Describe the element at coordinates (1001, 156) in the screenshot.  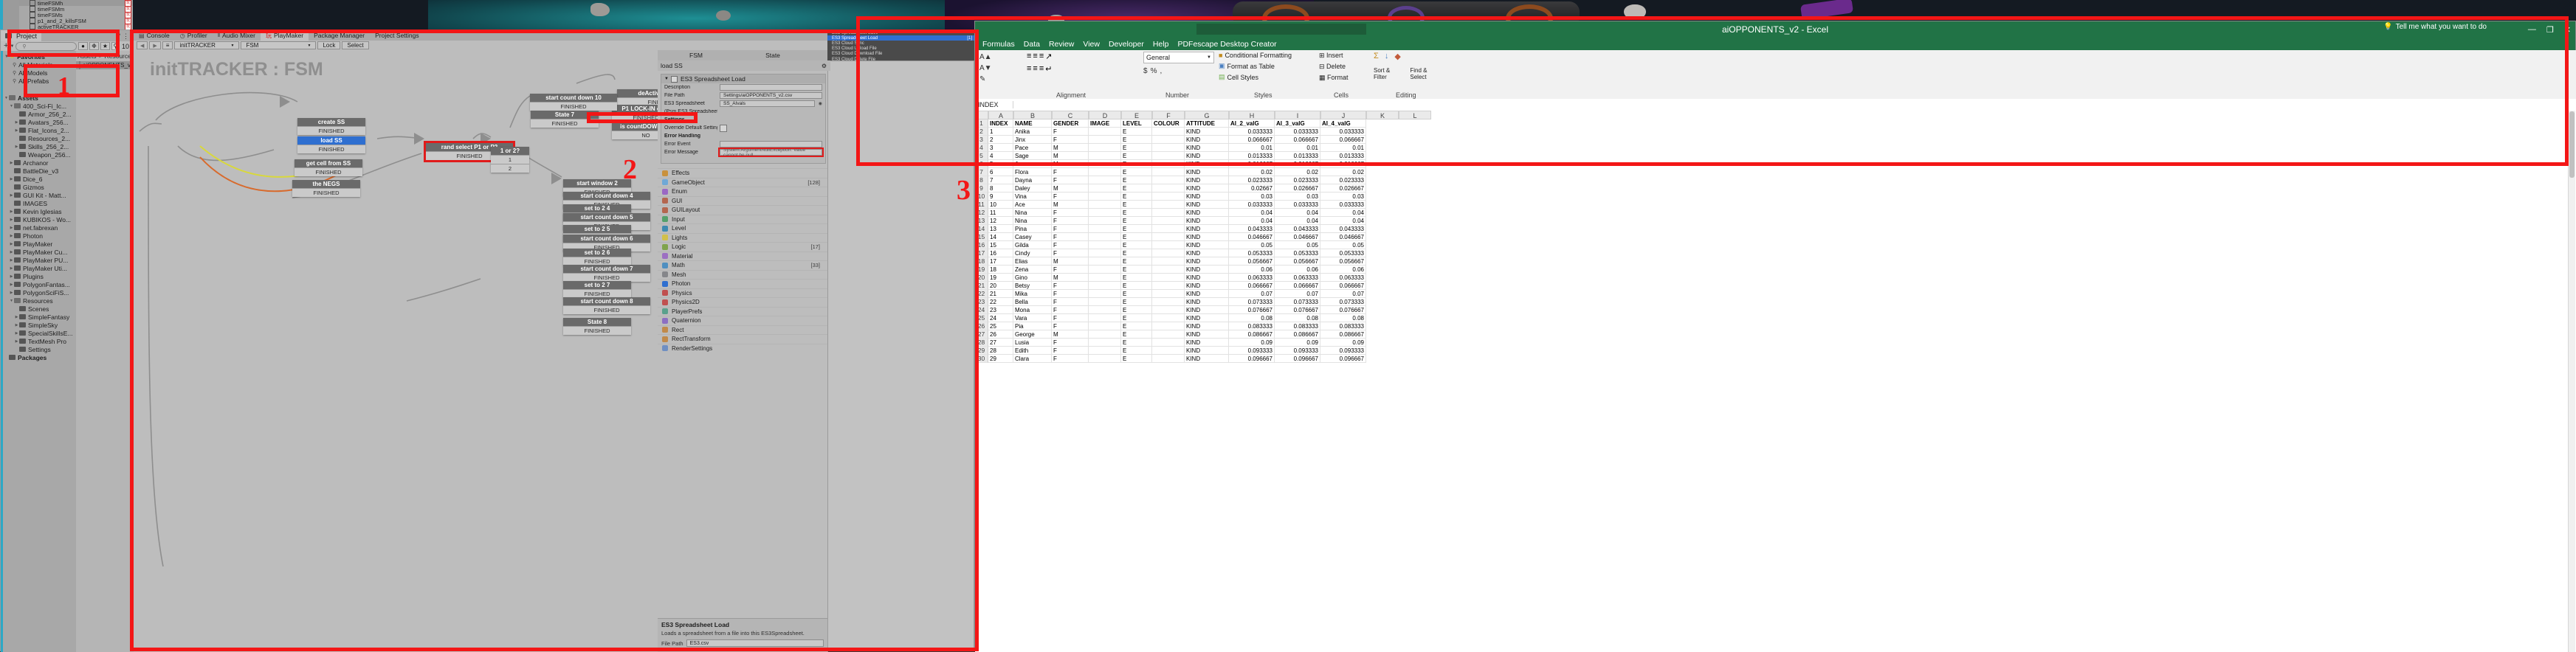
I see `table-cell: 4` at that location.